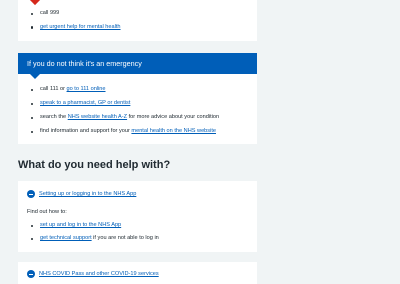 Image resolution: width=400 pixels, height=284 pixels. I want to click on urgent-mental-health-link: get urgent help for mental health, so click(80, 27).